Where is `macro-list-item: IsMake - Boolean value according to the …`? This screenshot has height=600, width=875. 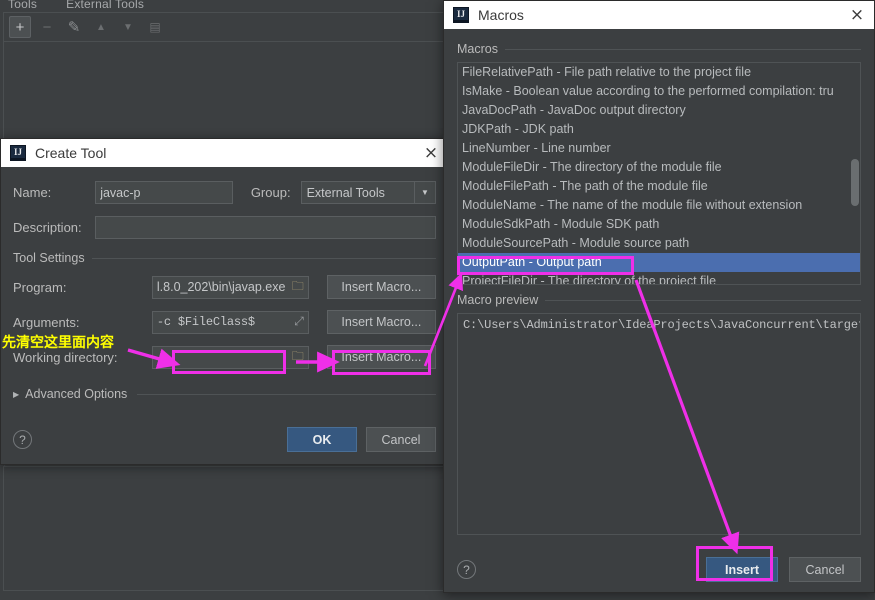
macro-list-item: IsMake - Boolean value according to the … is located at coordinates (659, 91).